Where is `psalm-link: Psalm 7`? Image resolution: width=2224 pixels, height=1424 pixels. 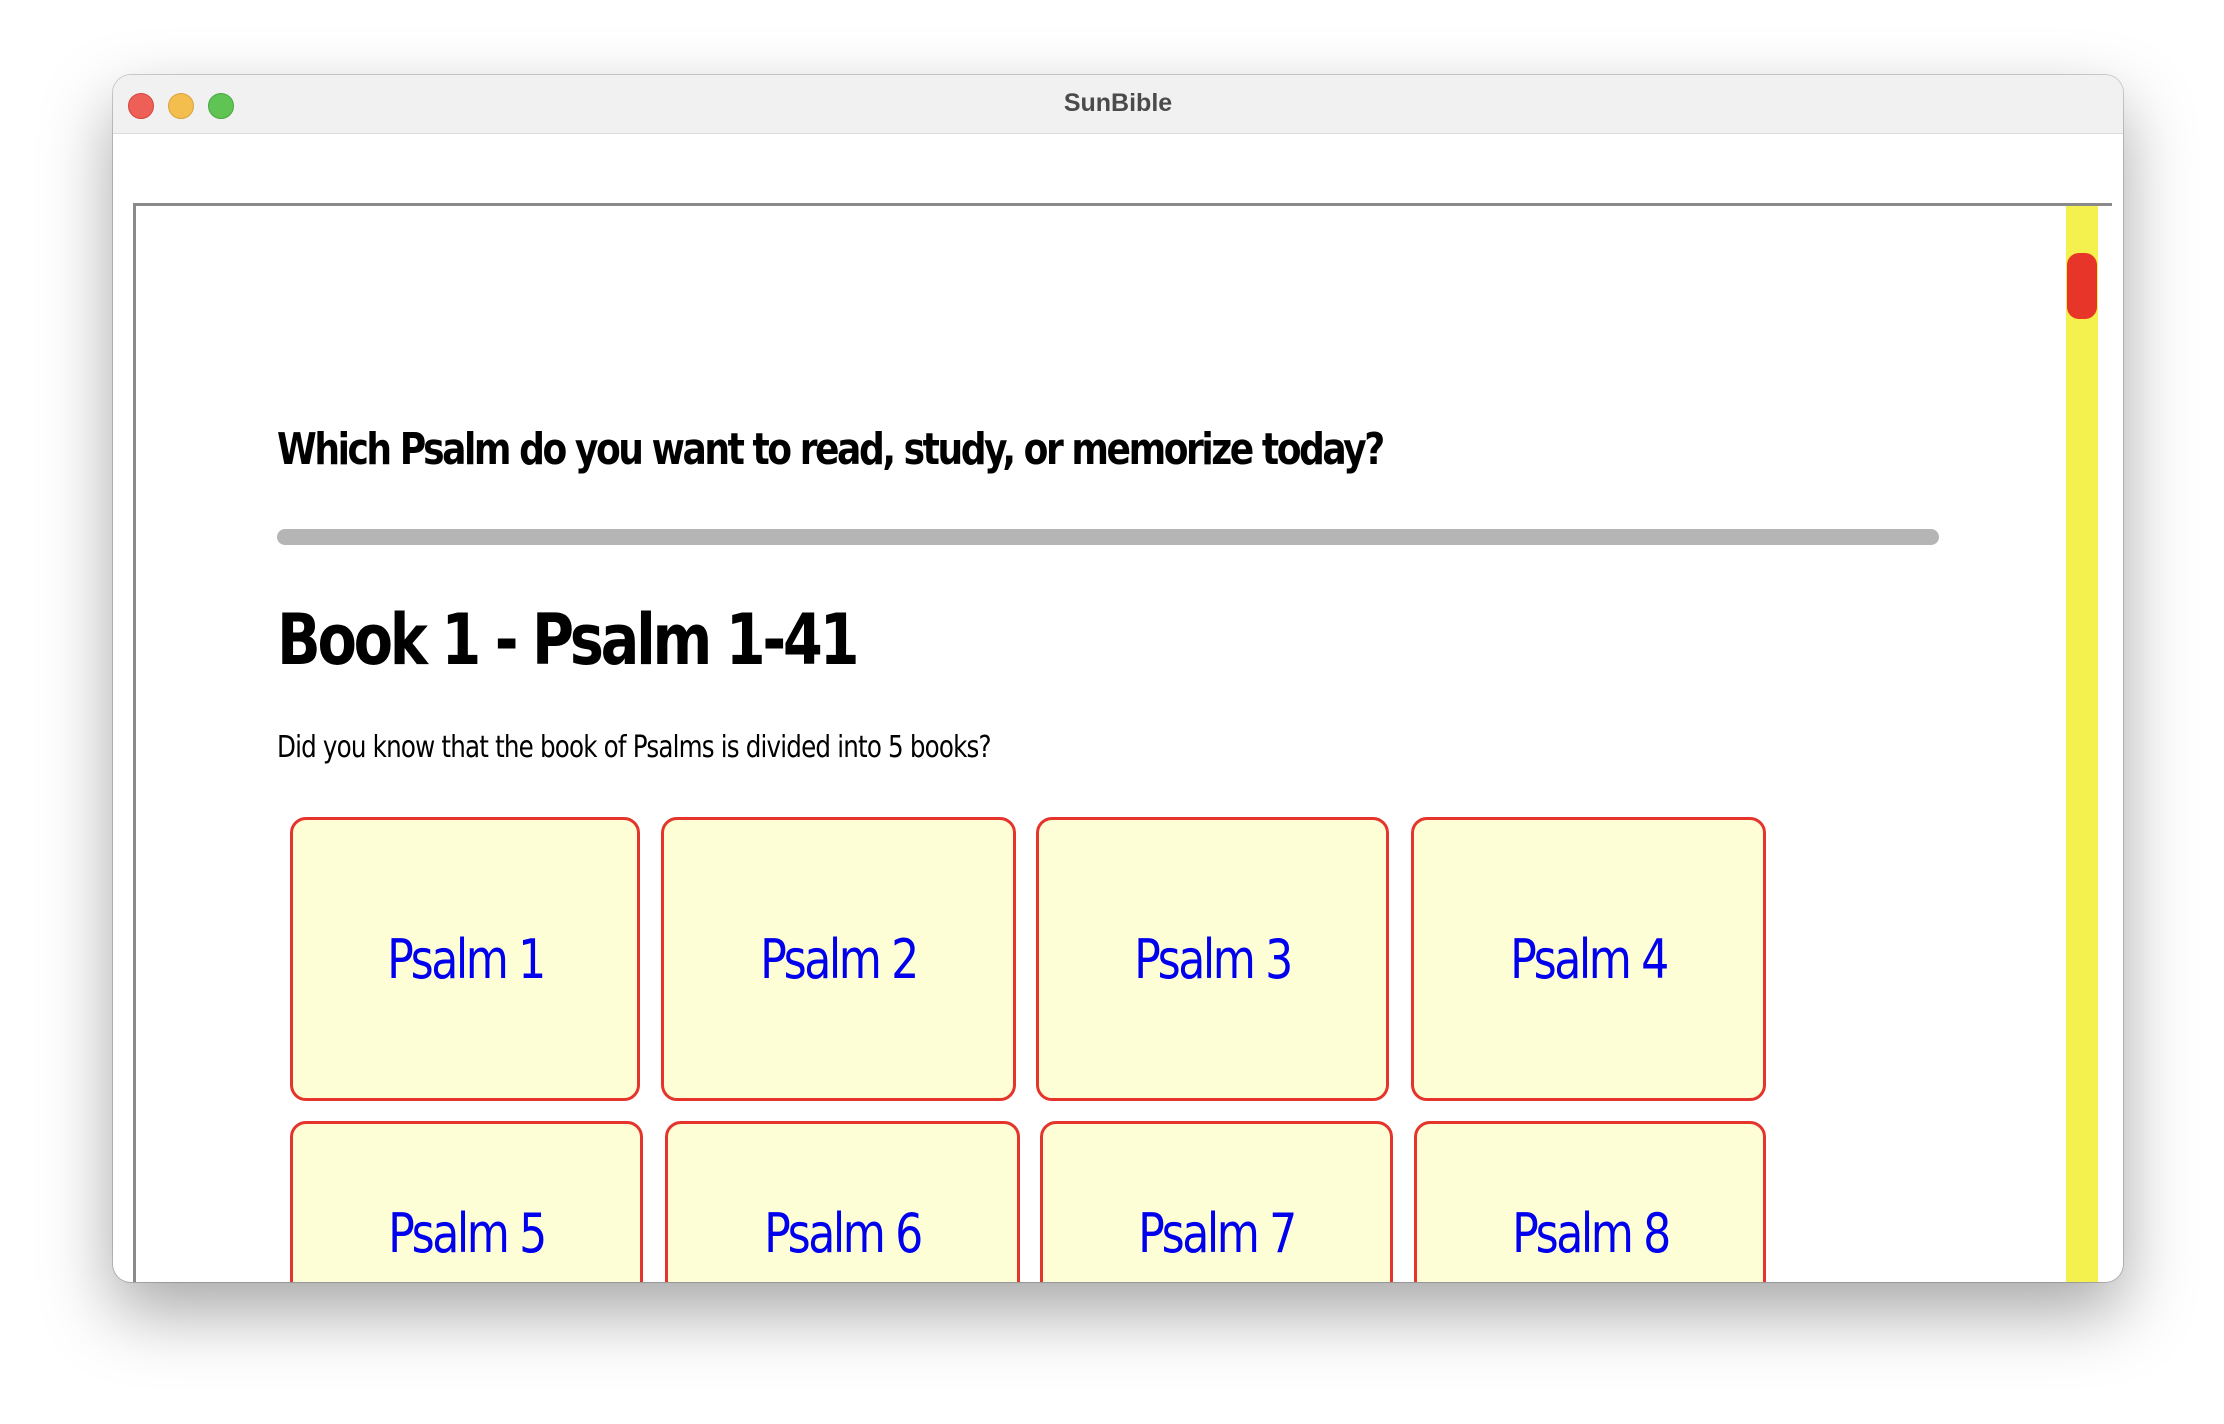
psalm-link: Psalm 7 is located at coordinates (1217, 1233).